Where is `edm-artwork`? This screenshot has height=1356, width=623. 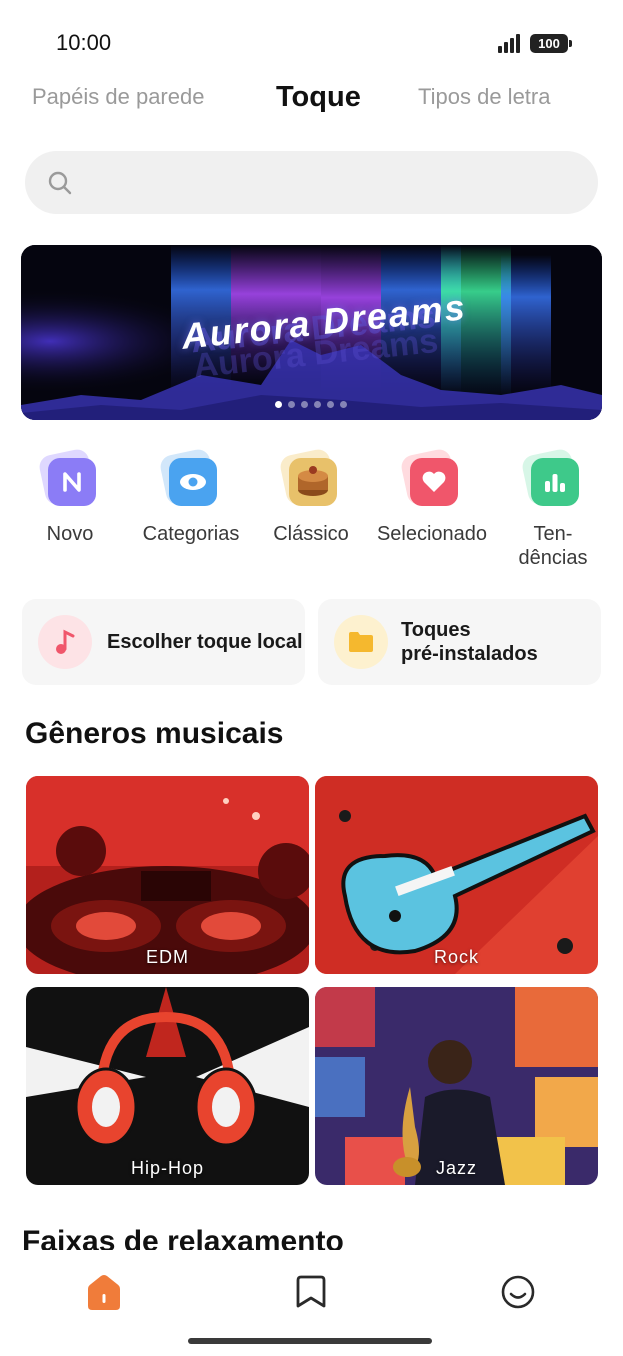 edm-artwork is located at coordinates (167, 875).